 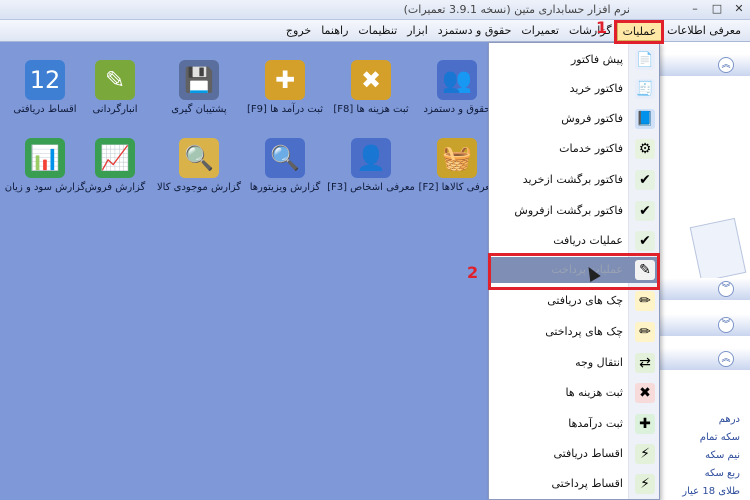 I want to click on dropdown-item-label: فاکتور فروش, so click(x=592, y=118).